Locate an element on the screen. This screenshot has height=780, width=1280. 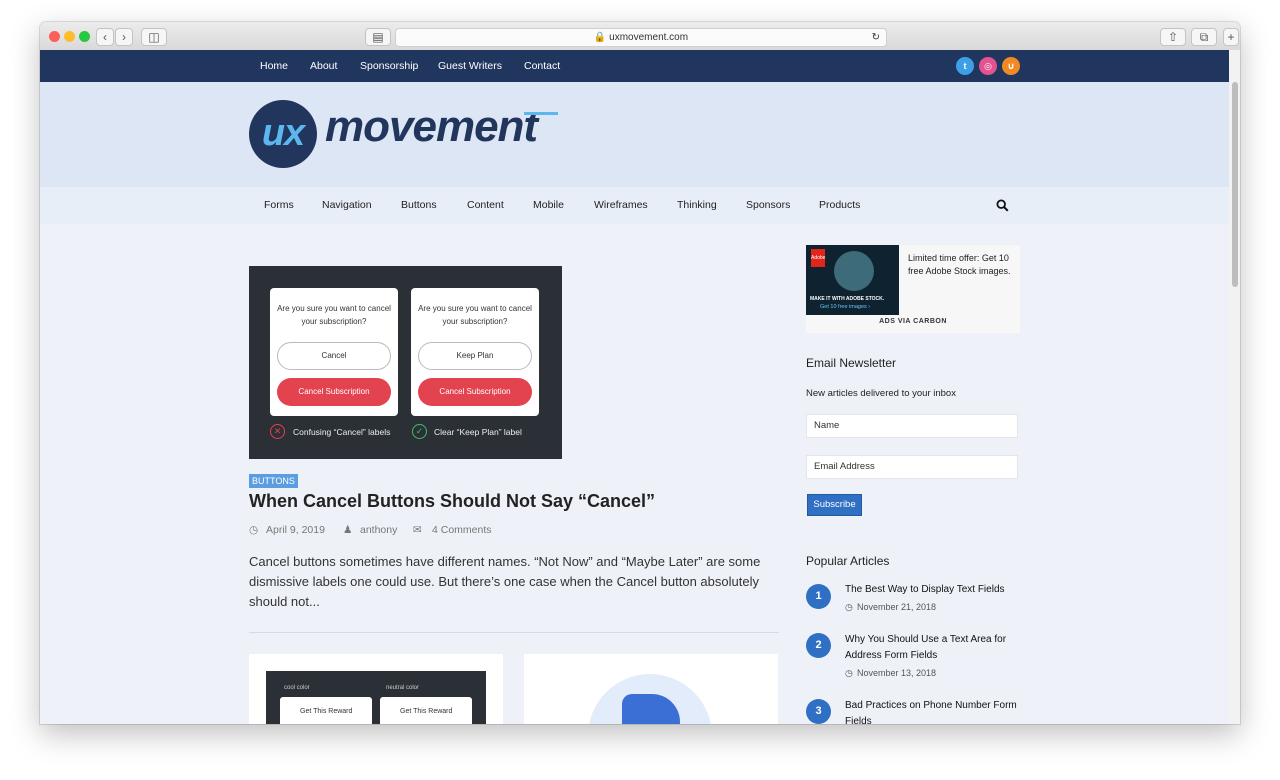
newsletter-heading: Email Newsletter is located at coordinates (851, 363).